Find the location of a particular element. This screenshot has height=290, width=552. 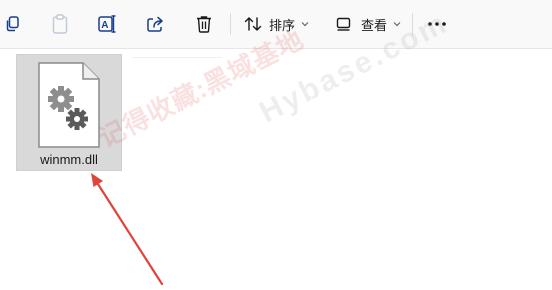

file-name-label: winmm.dll is located at coordinates (69, 159).